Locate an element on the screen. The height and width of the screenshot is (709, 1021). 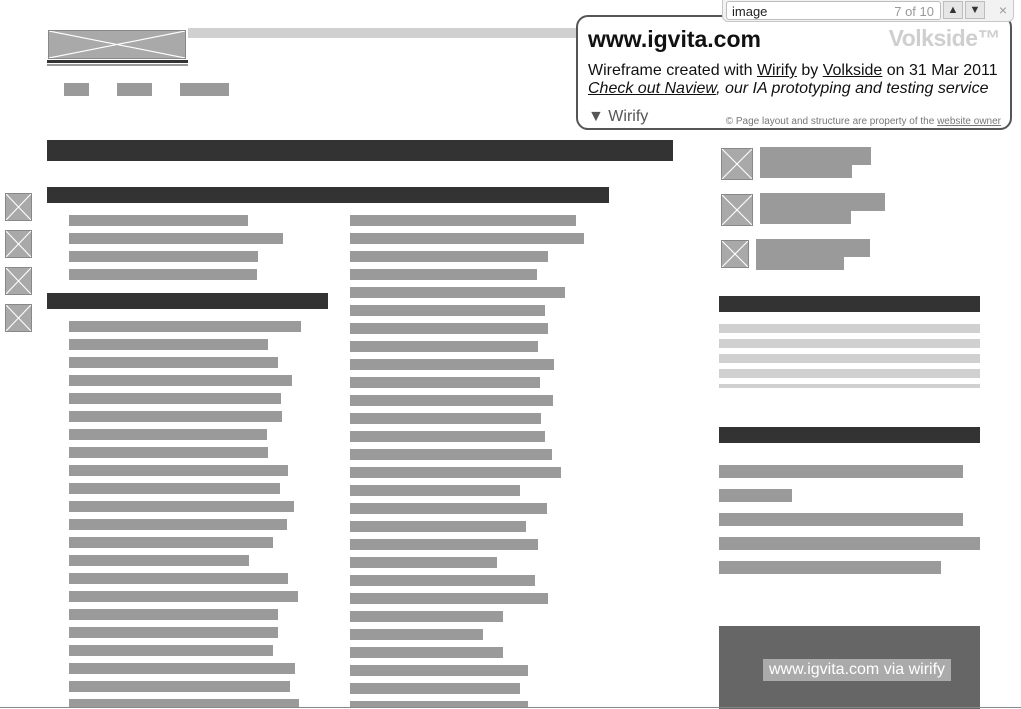
find-close-icon: × is located at coordinates (1003, 10).